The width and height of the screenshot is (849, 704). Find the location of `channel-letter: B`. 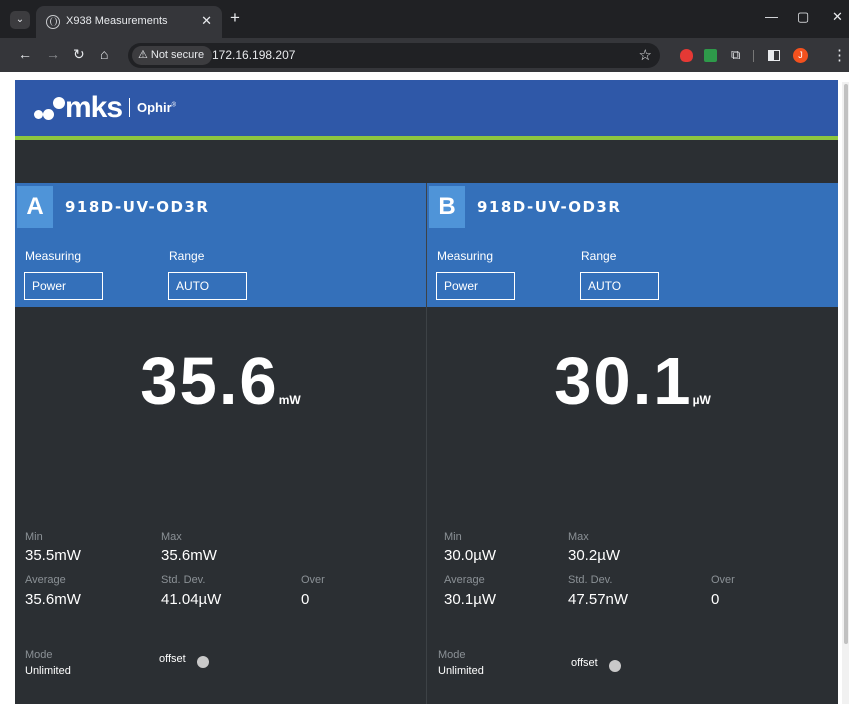

channel-letter: B is located at coordinates (447, 207).